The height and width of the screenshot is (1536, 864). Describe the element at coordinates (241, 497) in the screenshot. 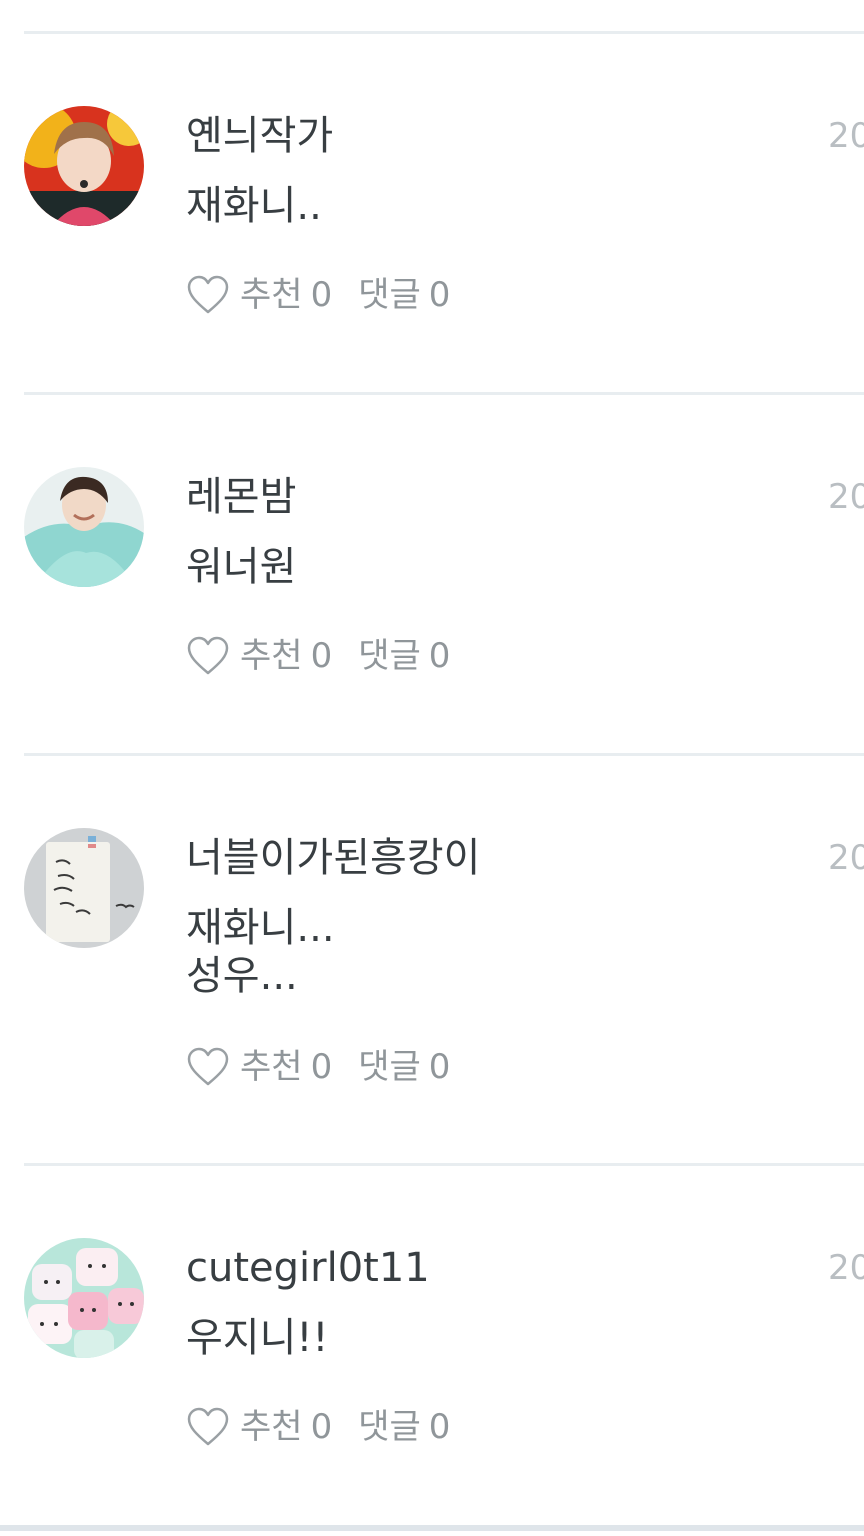

I see `username: 레몬밤` at that location.